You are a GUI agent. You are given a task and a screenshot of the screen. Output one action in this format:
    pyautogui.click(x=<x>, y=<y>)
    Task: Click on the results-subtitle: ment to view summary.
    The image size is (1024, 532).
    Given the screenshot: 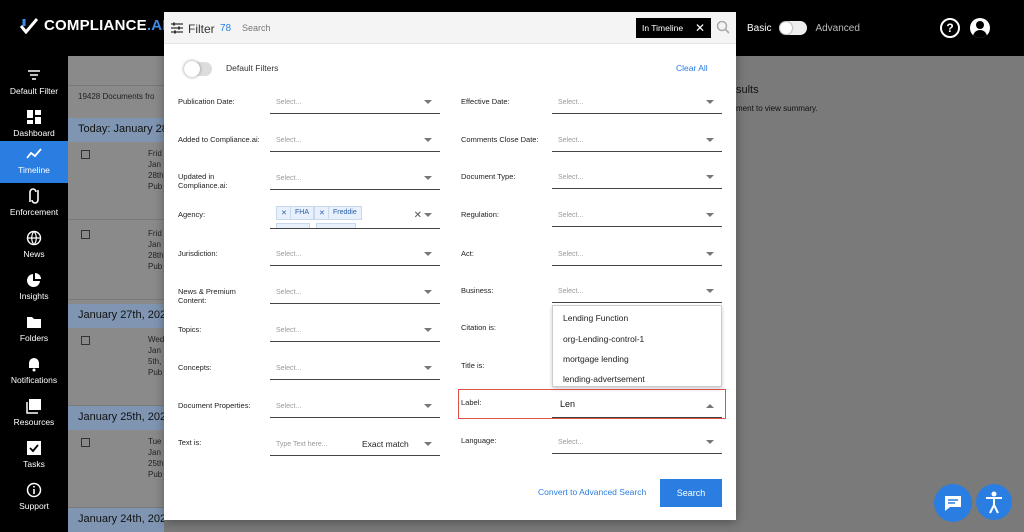 What is the action you would take?
    pyautogui.click(x=777, y=108)
    